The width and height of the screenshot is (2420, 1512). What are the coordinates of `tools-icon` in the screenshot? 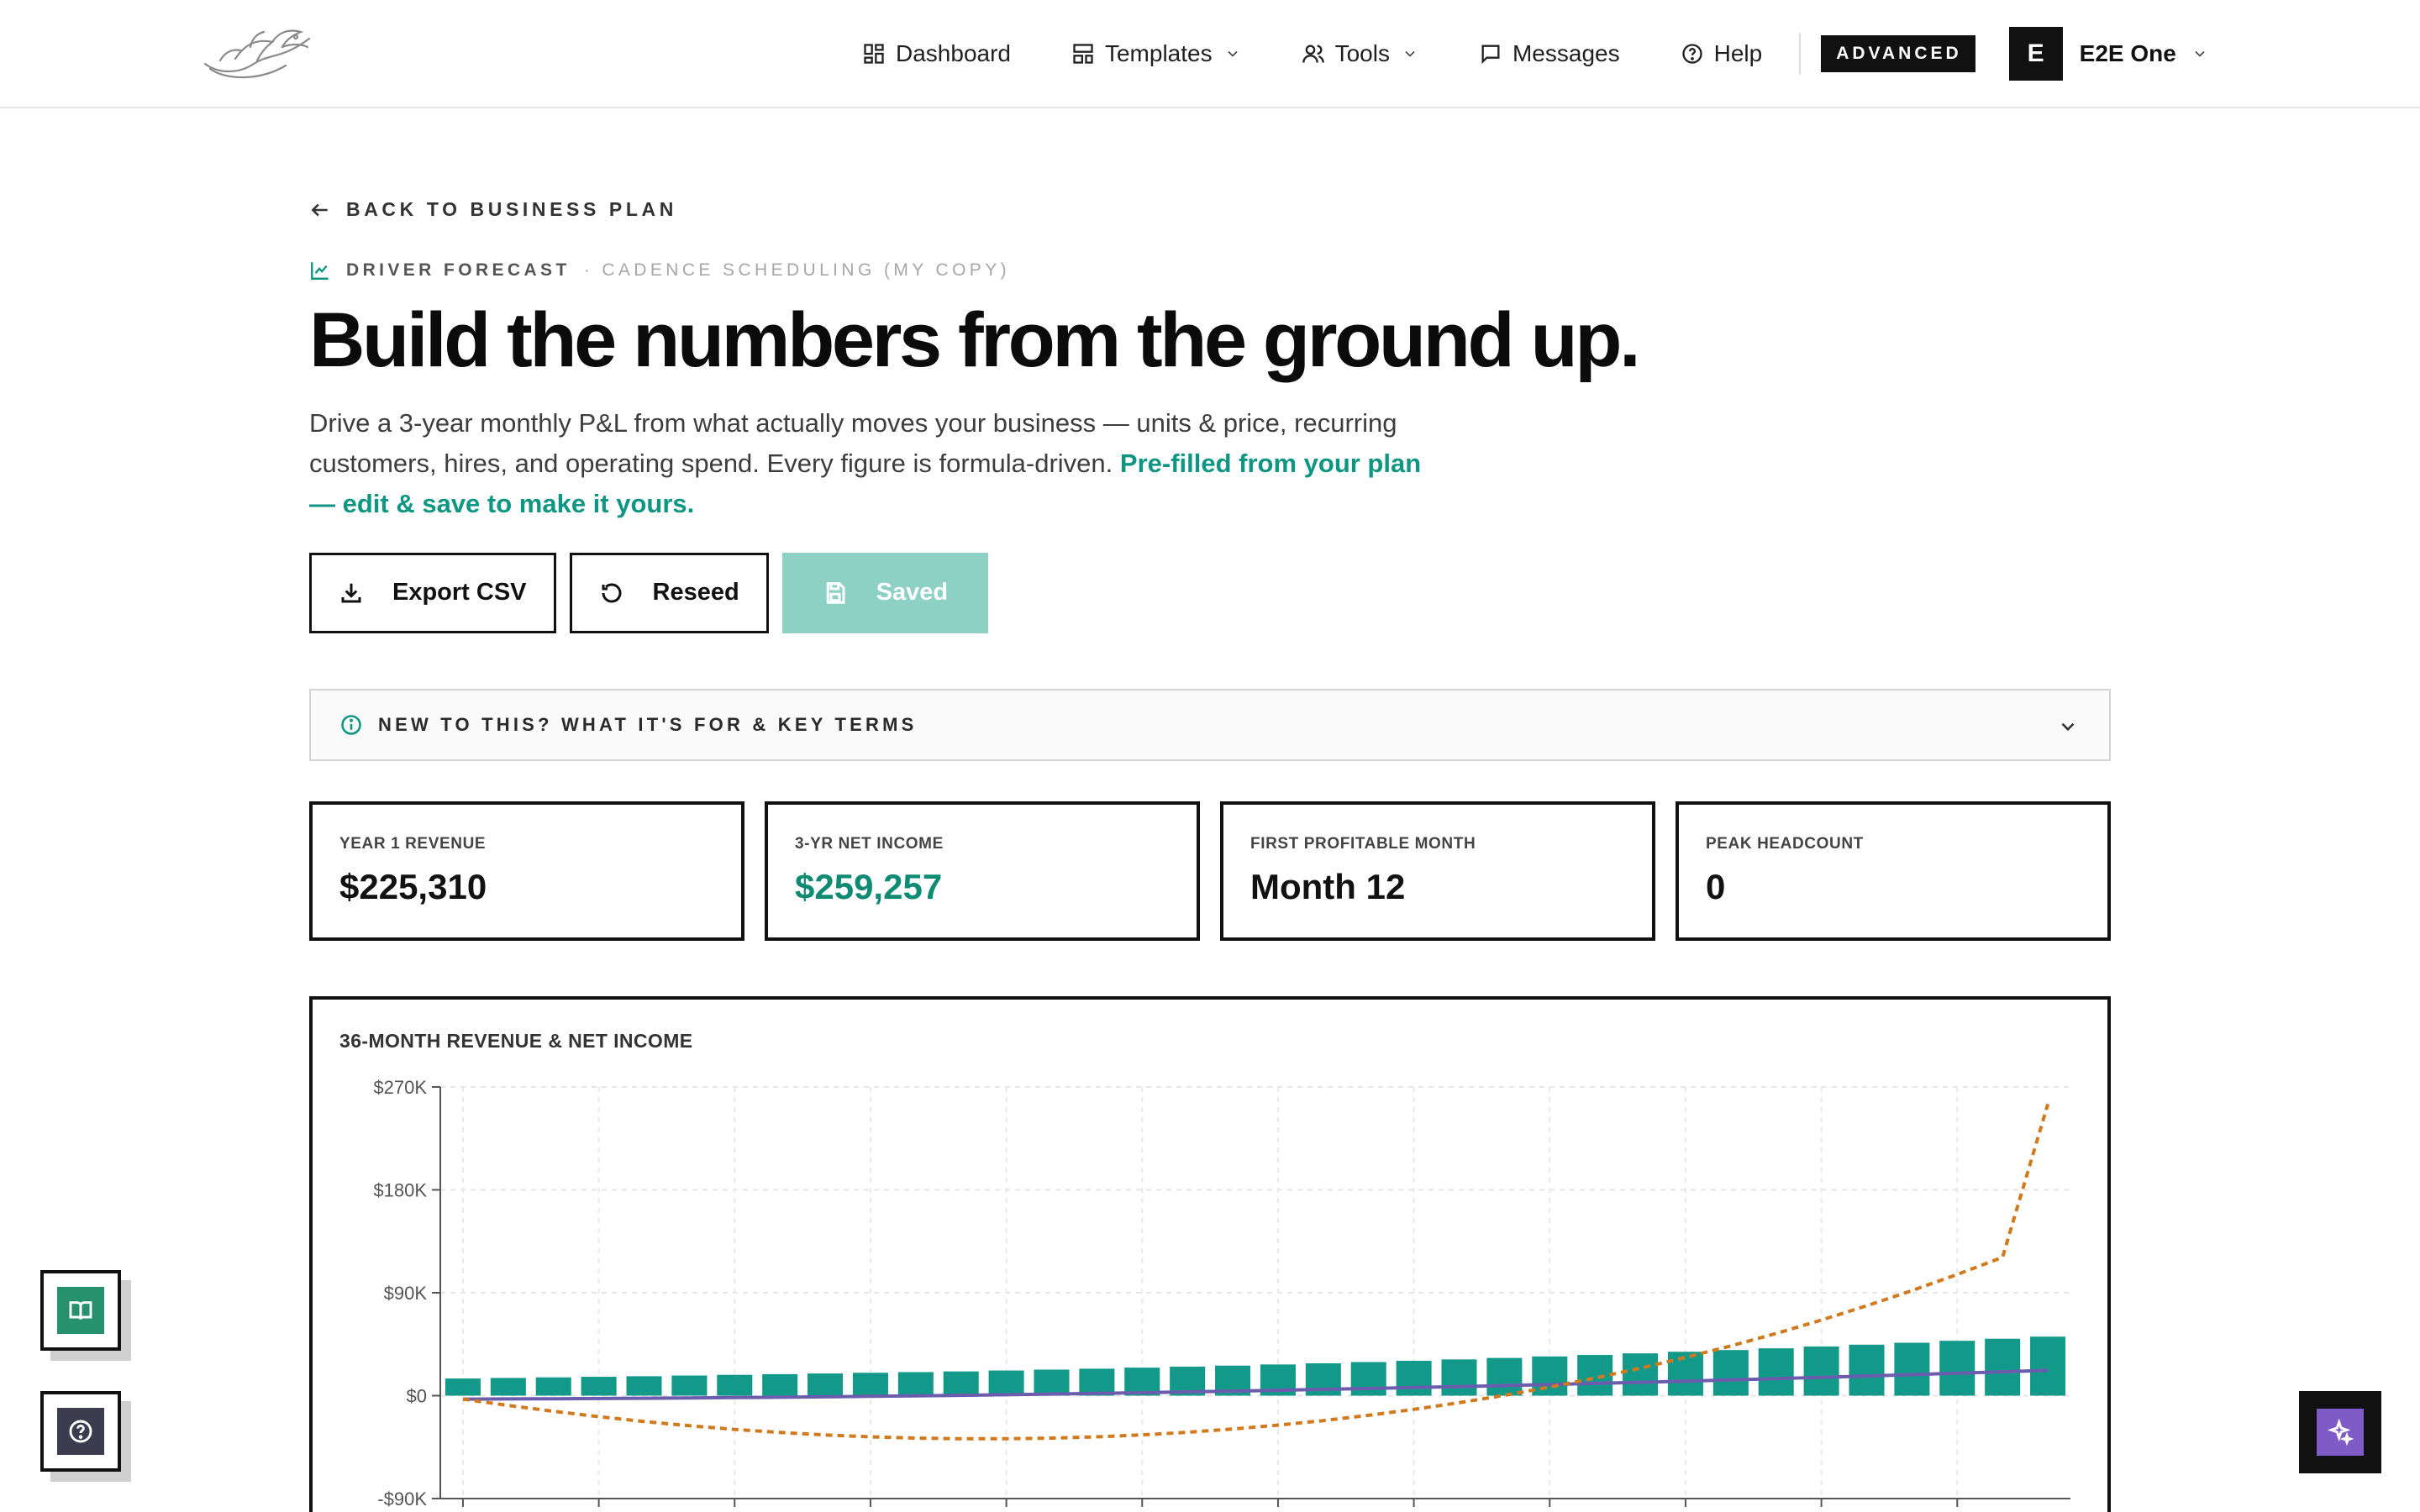 It's located at (1313, 54).